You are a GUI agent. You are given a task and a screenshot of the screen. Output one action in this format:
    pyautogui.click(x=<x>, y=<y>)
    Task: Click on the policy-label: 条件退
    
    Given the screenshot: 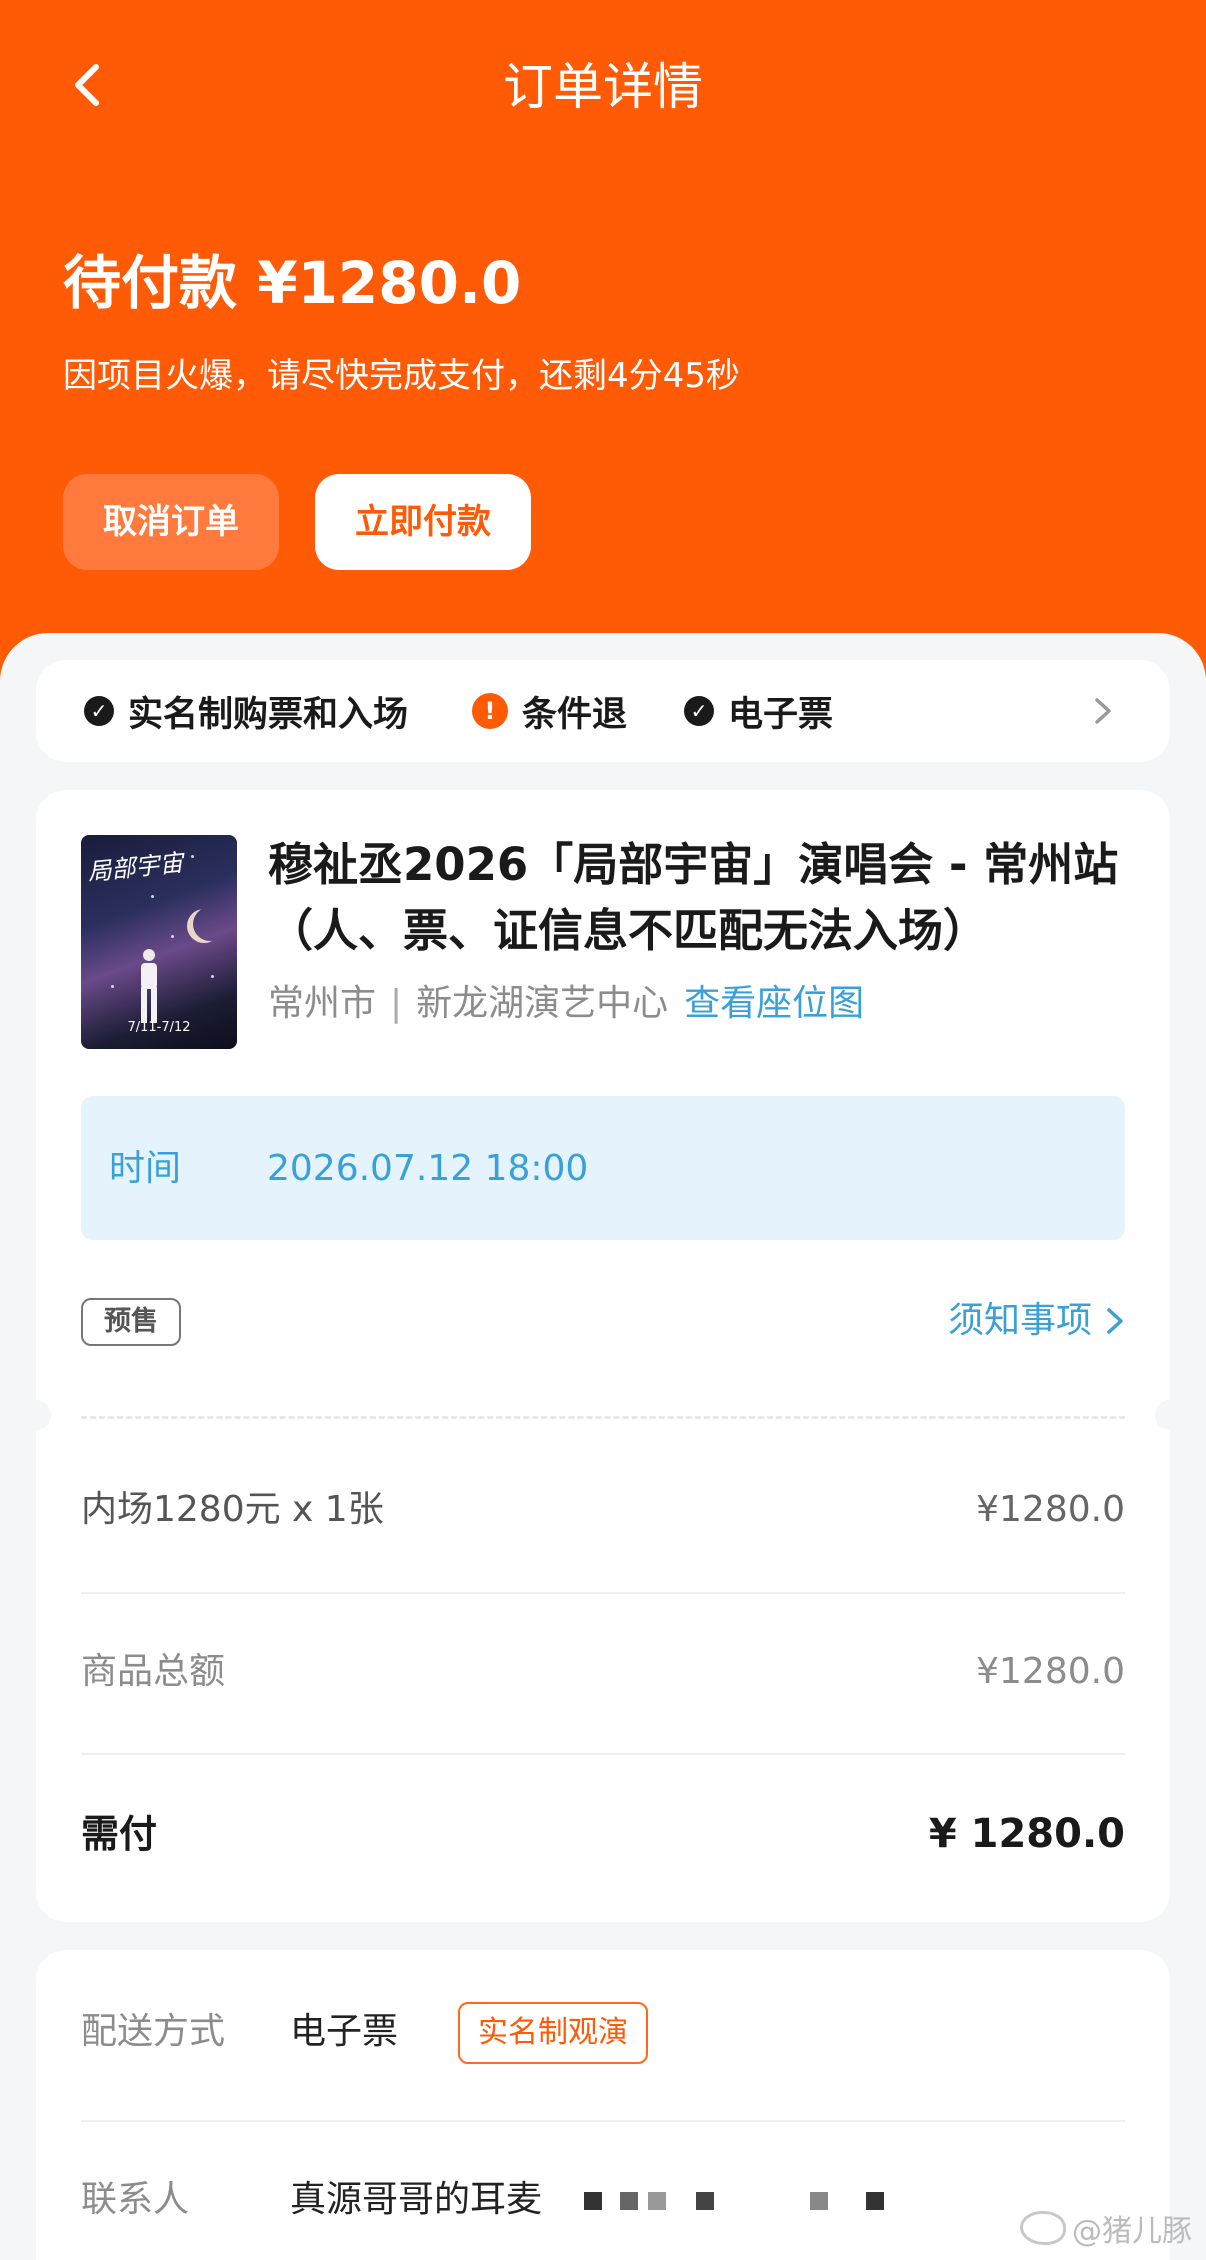 What is the action you would take?
    pyautogui.click(x=575, y=714)
    